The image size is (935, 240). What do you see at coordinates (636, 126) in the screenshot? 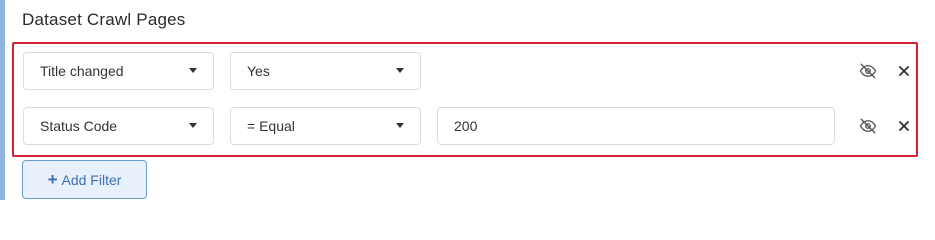
I see `filter-value-input` at bounding box center [636, 126].